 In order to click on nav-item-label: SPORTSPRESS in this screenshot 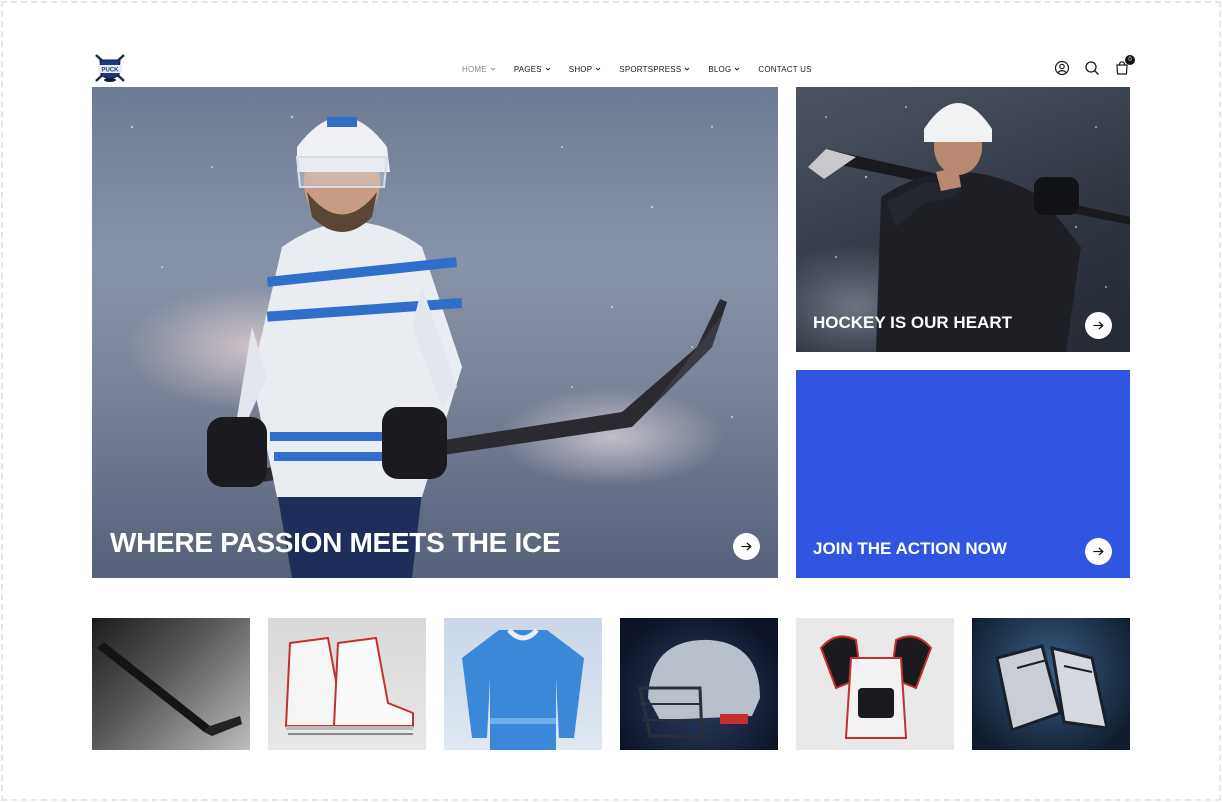, I will do `click(650, 69)`.